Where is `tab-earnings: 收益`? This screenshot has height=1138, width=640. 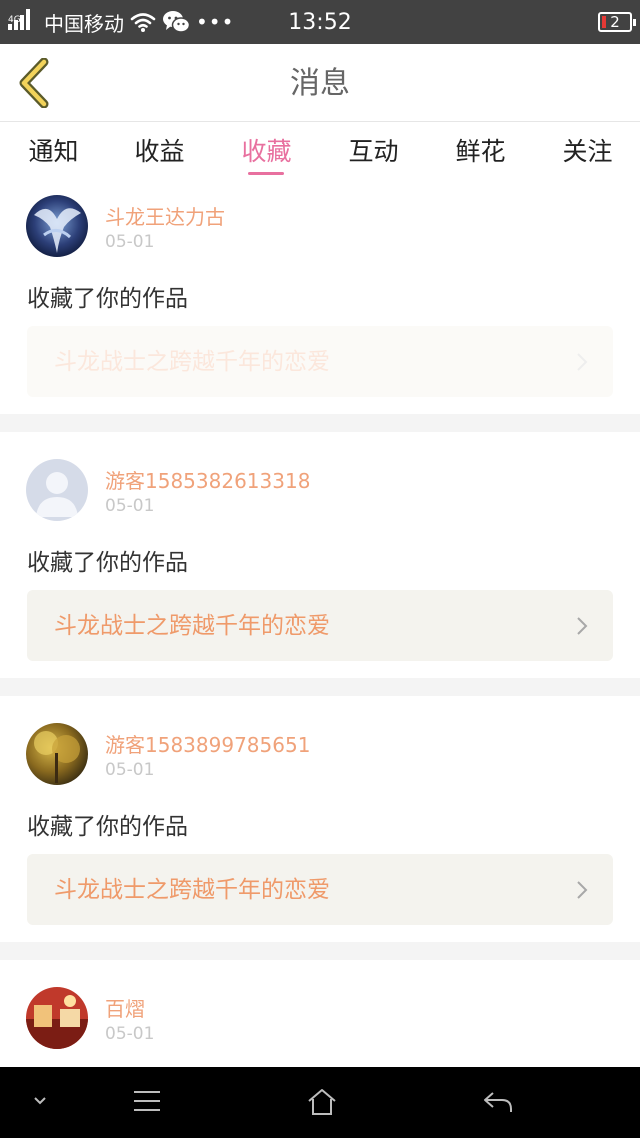
tab-earnings: 收益 is located at coordinates (159, 152).